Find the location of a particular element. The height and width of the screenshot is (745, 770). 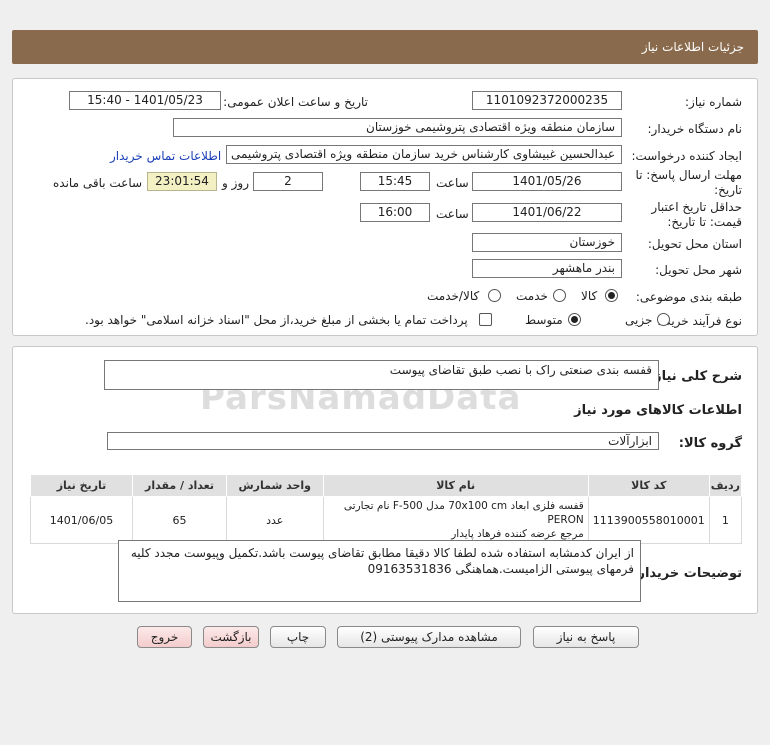

validity-date-field: 1401/06/22 is located at coordinates (547, 212).